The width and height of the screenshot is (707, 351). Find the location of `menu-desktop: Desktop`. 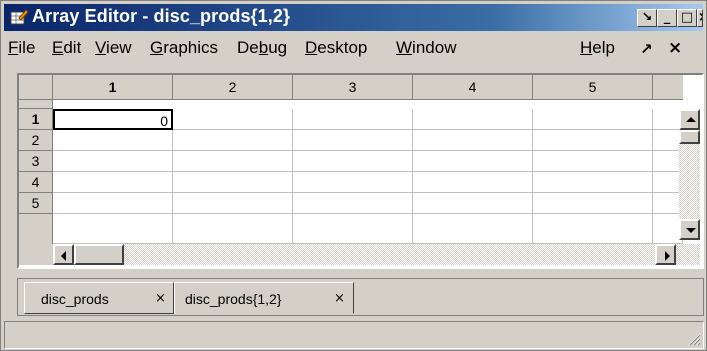

menu-desktop: Desktop is located at coordinates (336, 48).